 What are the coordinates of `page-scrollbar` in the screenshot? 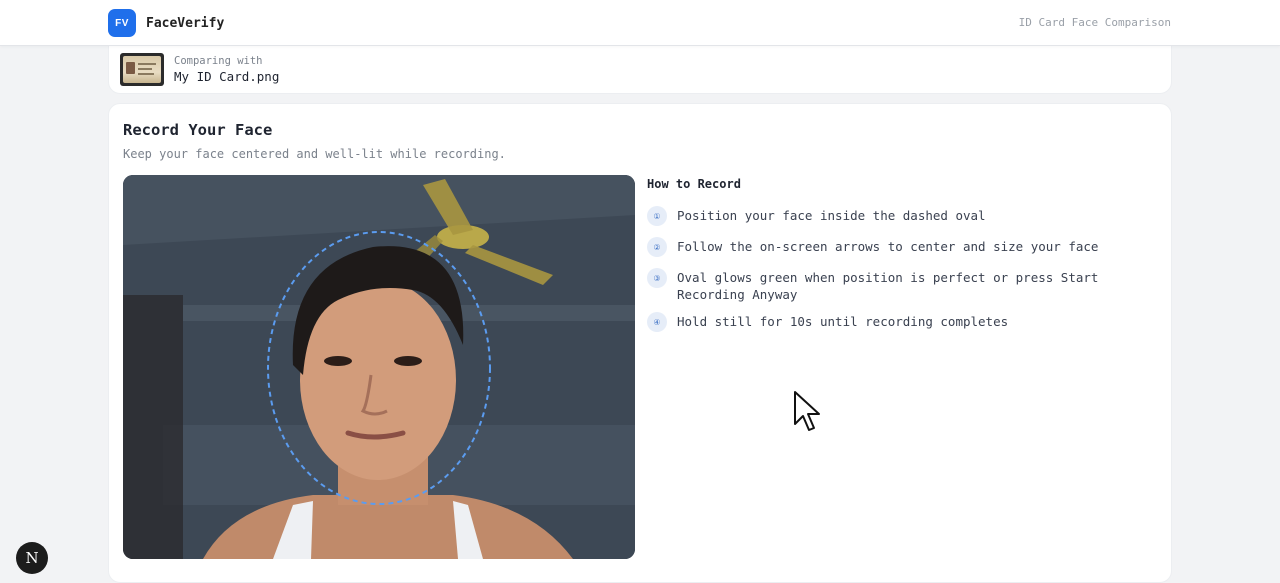 It's located at (1274, 306).